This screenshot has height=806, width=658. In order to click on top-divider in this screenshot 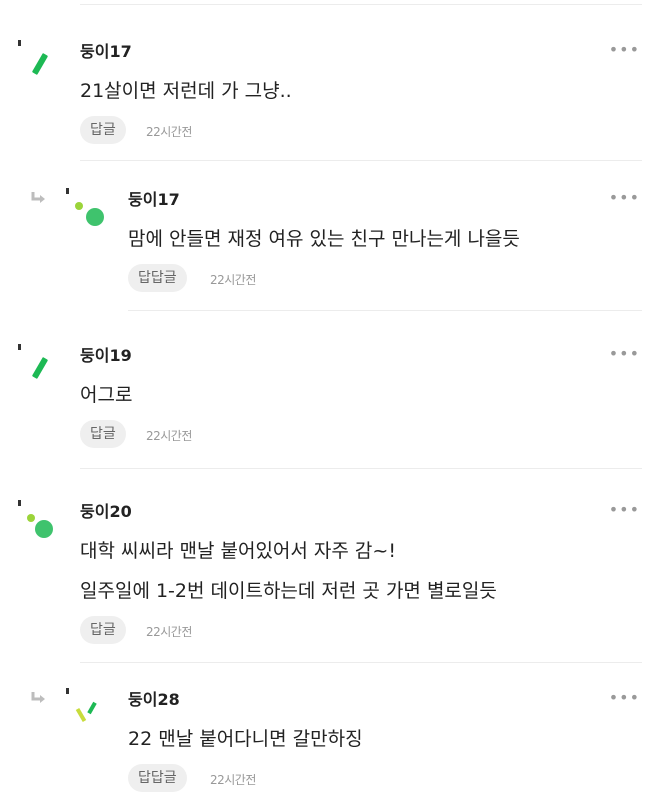, I will do `click(361, 4)`.